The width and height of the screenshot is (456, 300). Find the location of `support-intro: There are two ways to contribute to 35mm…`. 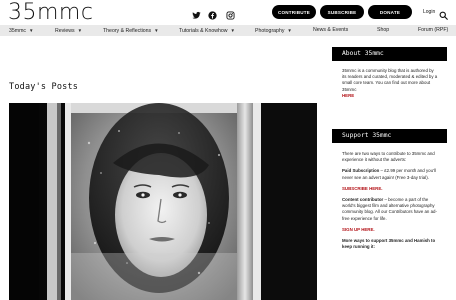

support-intro: There are two ways to contribute to 35mm… is located at coordinates (388, 157).